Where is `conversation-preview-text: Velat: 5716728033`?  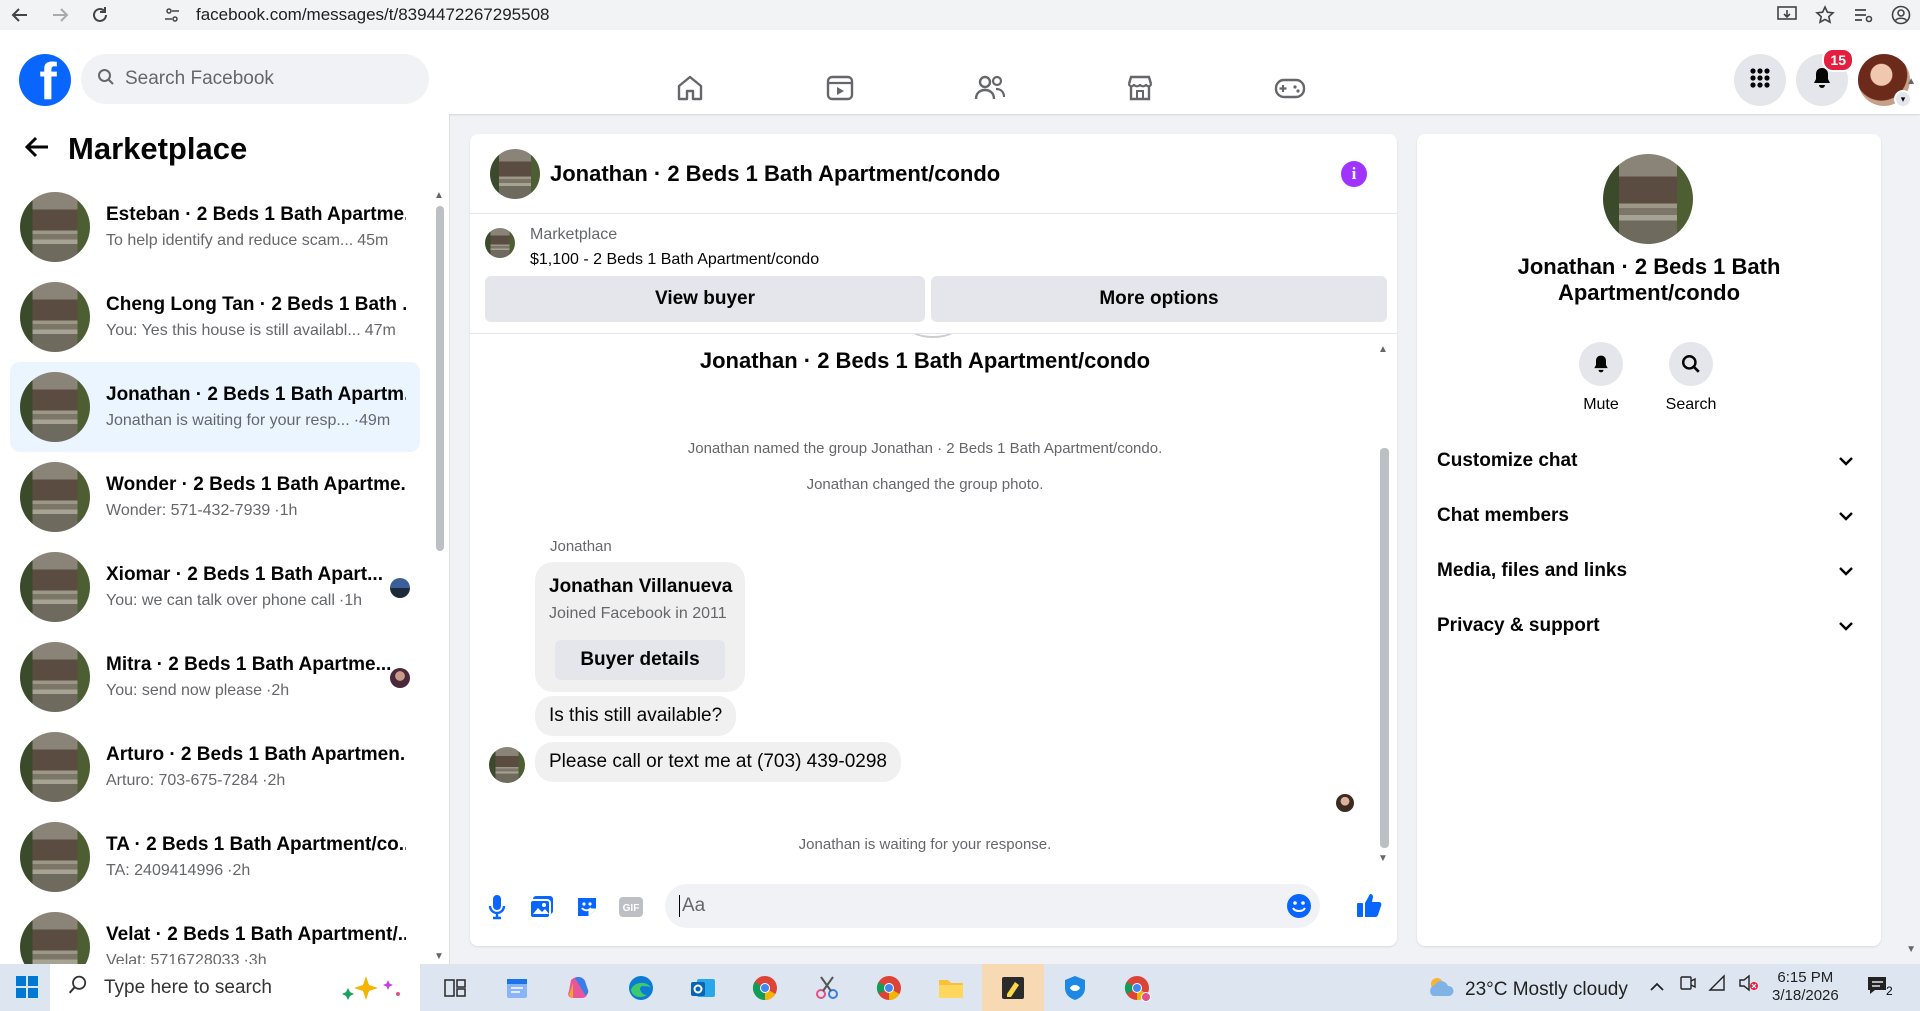
conversation-preview-text: Velat: 5716728033 is located at coordinates (173, 958).